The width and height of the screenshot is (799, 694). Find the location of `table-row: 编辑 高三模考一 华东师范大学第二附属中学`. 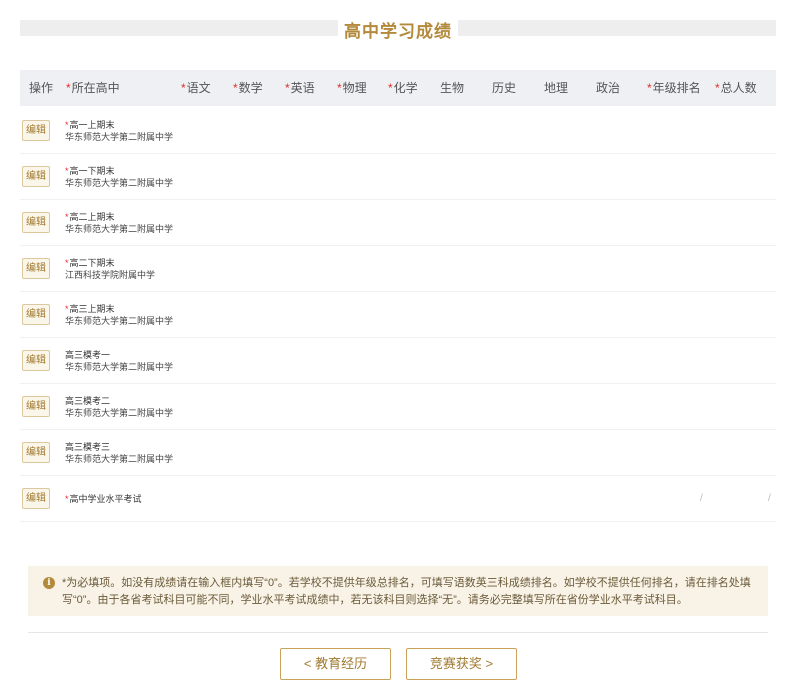

table-row: 编辑 高三模考一 华东师范大学第二附属中学 is located at coordinates (398, 361).